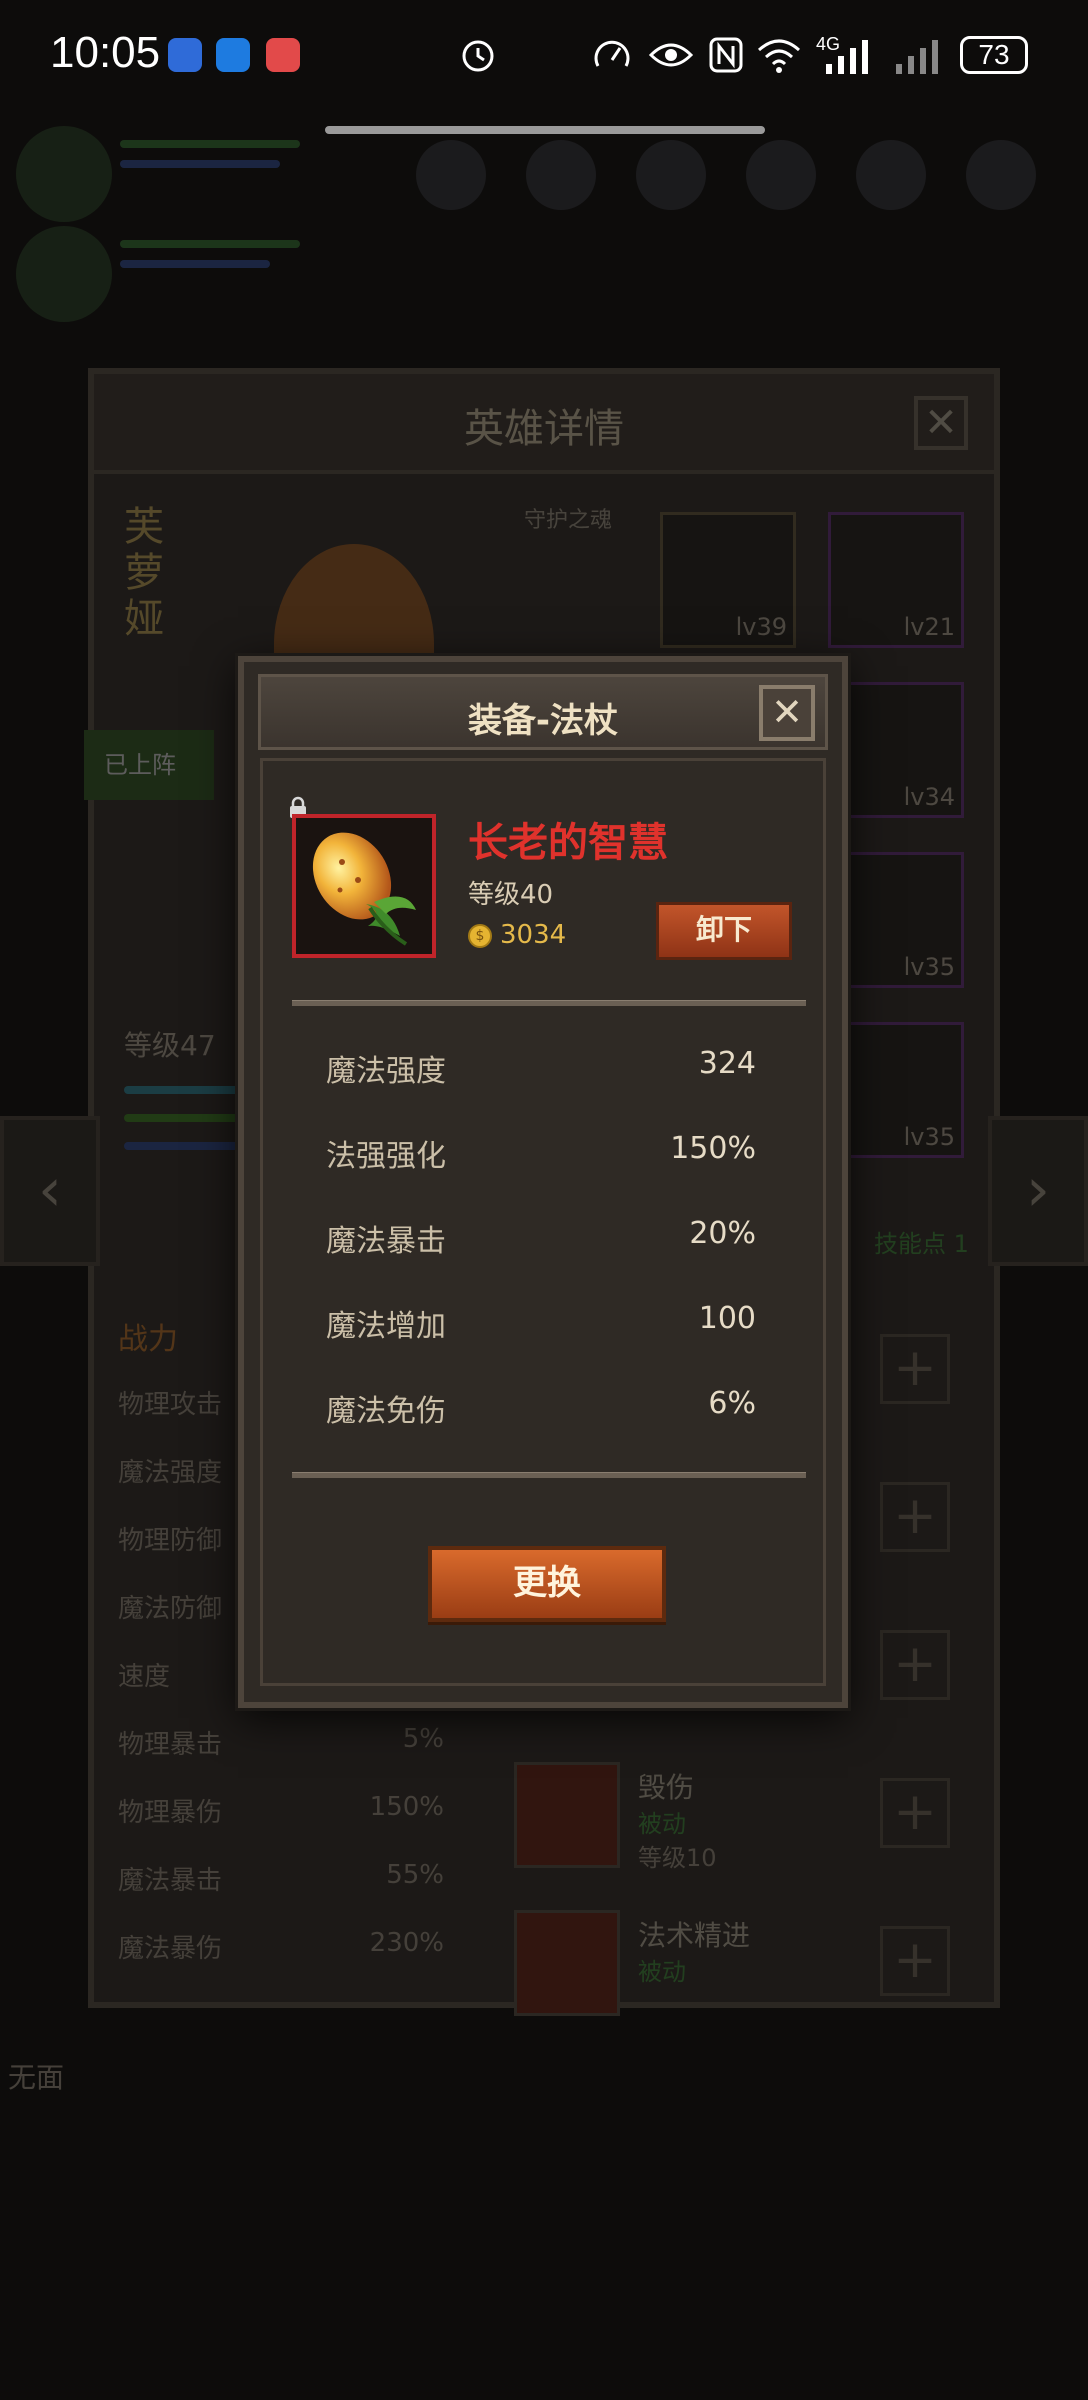  What do you see at coordinates (547, 1584) in the screenshot?
I see `replace-button: 更换` at bounding box center [547, 1584].